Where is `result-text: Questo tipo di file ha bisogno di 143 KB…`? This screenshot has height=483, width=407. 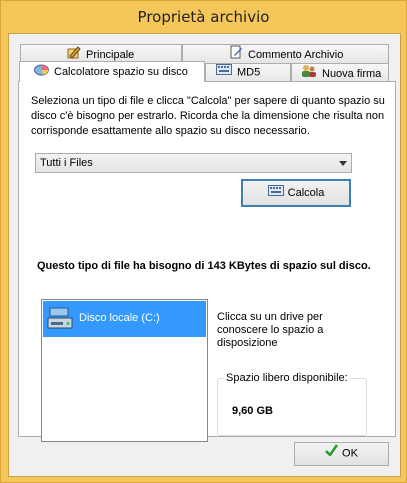 result-text: Questo tipo di file ha bisogno di 143 KB… is located at coordinates (204, 266).